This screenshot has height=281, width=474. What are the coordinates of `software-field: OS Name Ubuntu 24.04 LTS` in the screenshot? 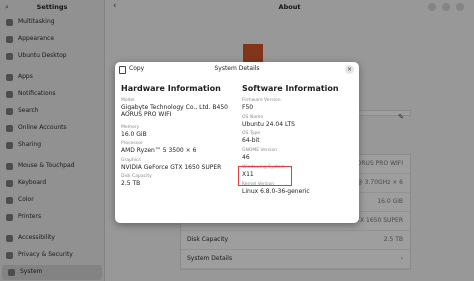 It's located at (299, 121).